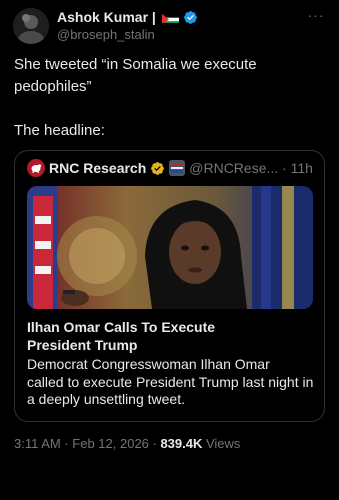  I want to click on quoted-tweet-header: RNC Research @RNCRese... · 11h, so click(170, 168).